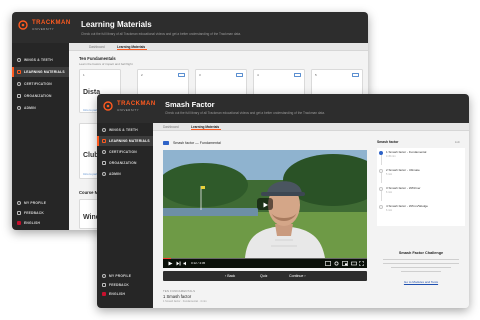  Describe the element at coordinates (403, 170) in the screenshot. I see `playlist-item-title: 2 Smash factor - Ultimate` at that location.